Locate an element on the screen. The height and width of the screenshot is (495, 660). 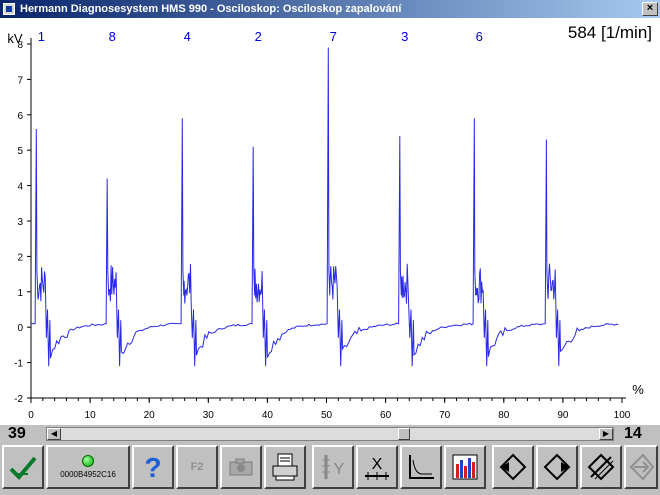
y-scale-icon: Y is located at coordinates (333, 467).